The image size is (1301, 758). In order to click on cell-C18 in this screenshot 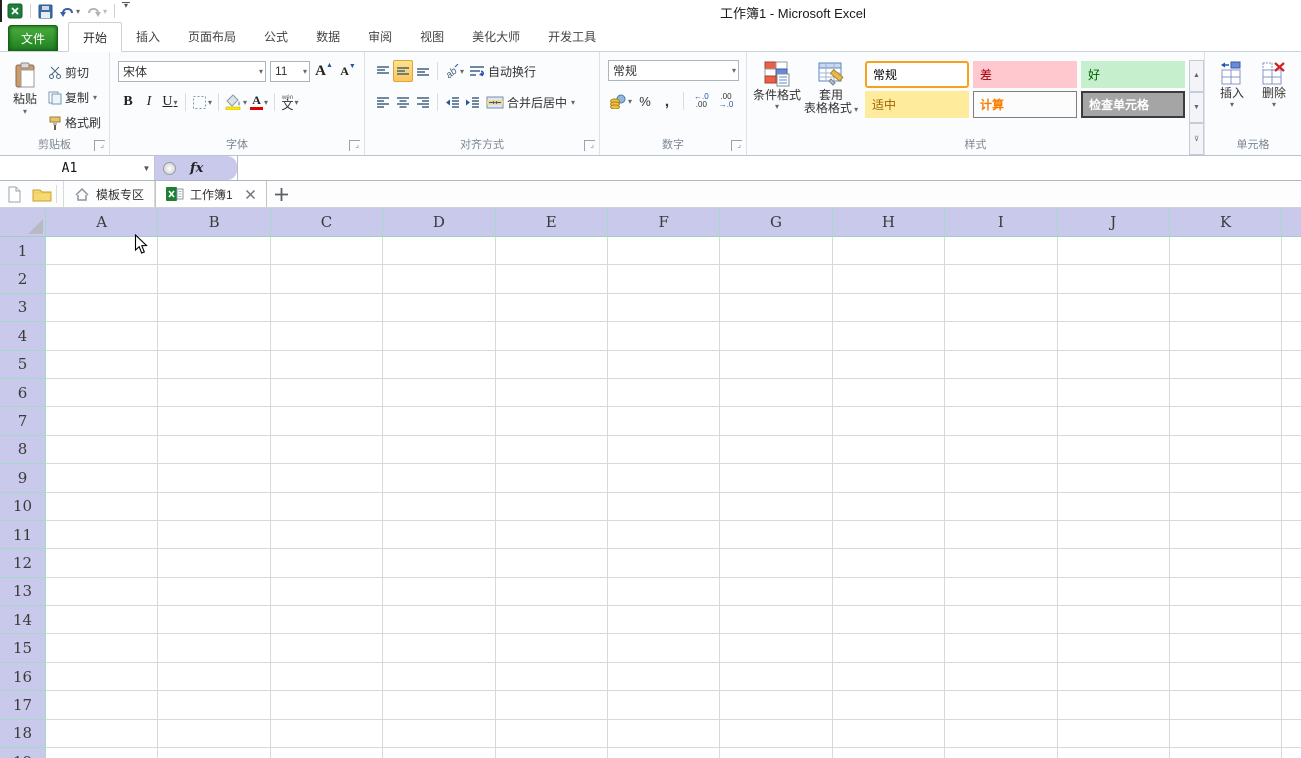, I will do `click(327, 734)`.